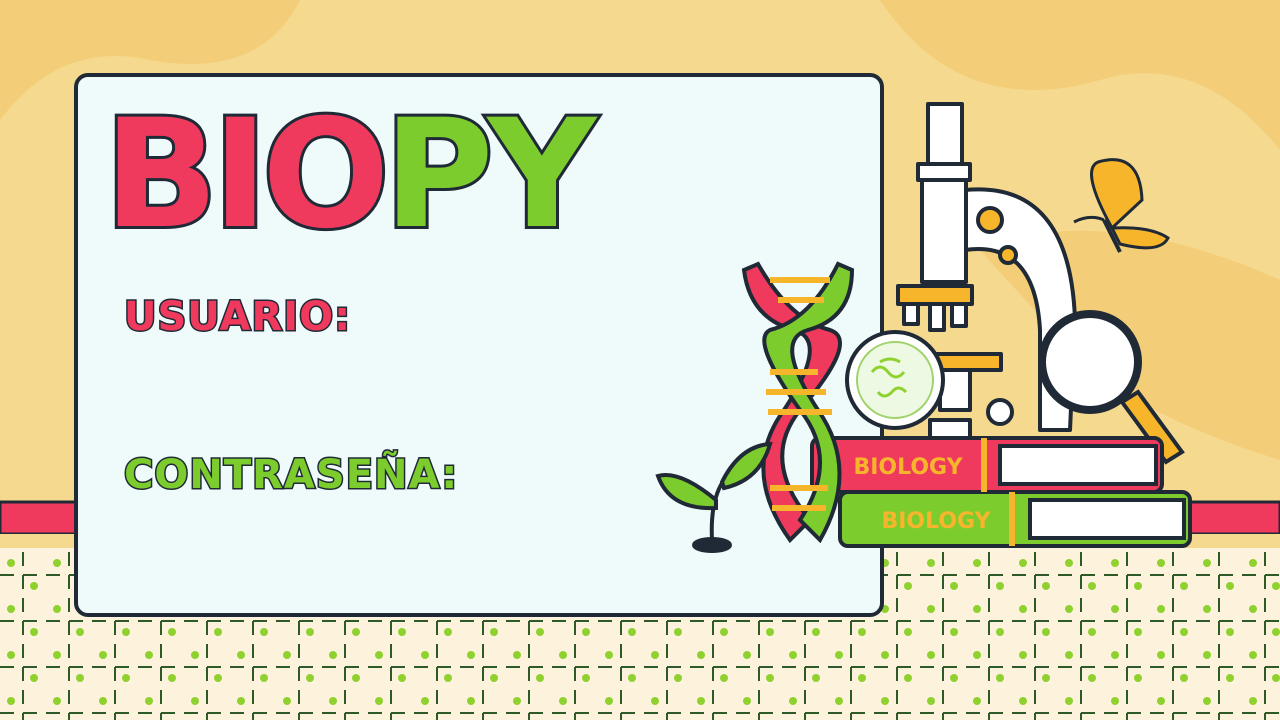 This screenshot has width=1280, height=720. I want to click on book-title-bottom: BIOLOGY, so click(936, 521).